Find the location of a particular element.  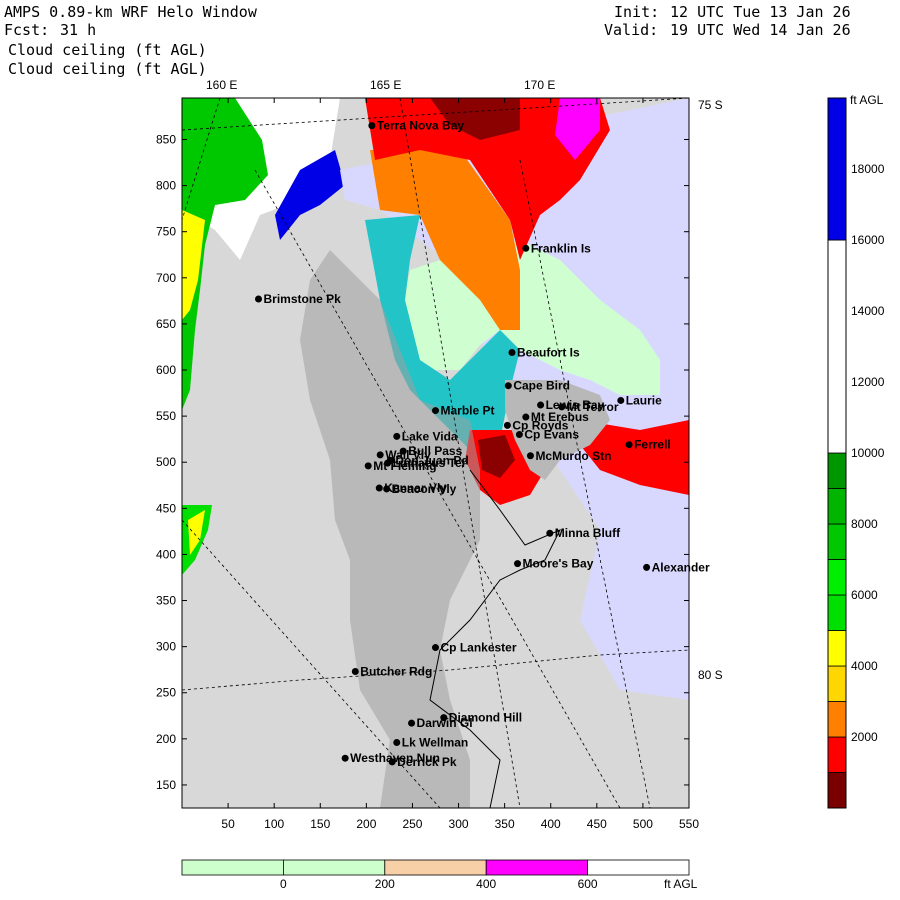

colorbar-right-label: 4000 is located at coordinates (864, 666).